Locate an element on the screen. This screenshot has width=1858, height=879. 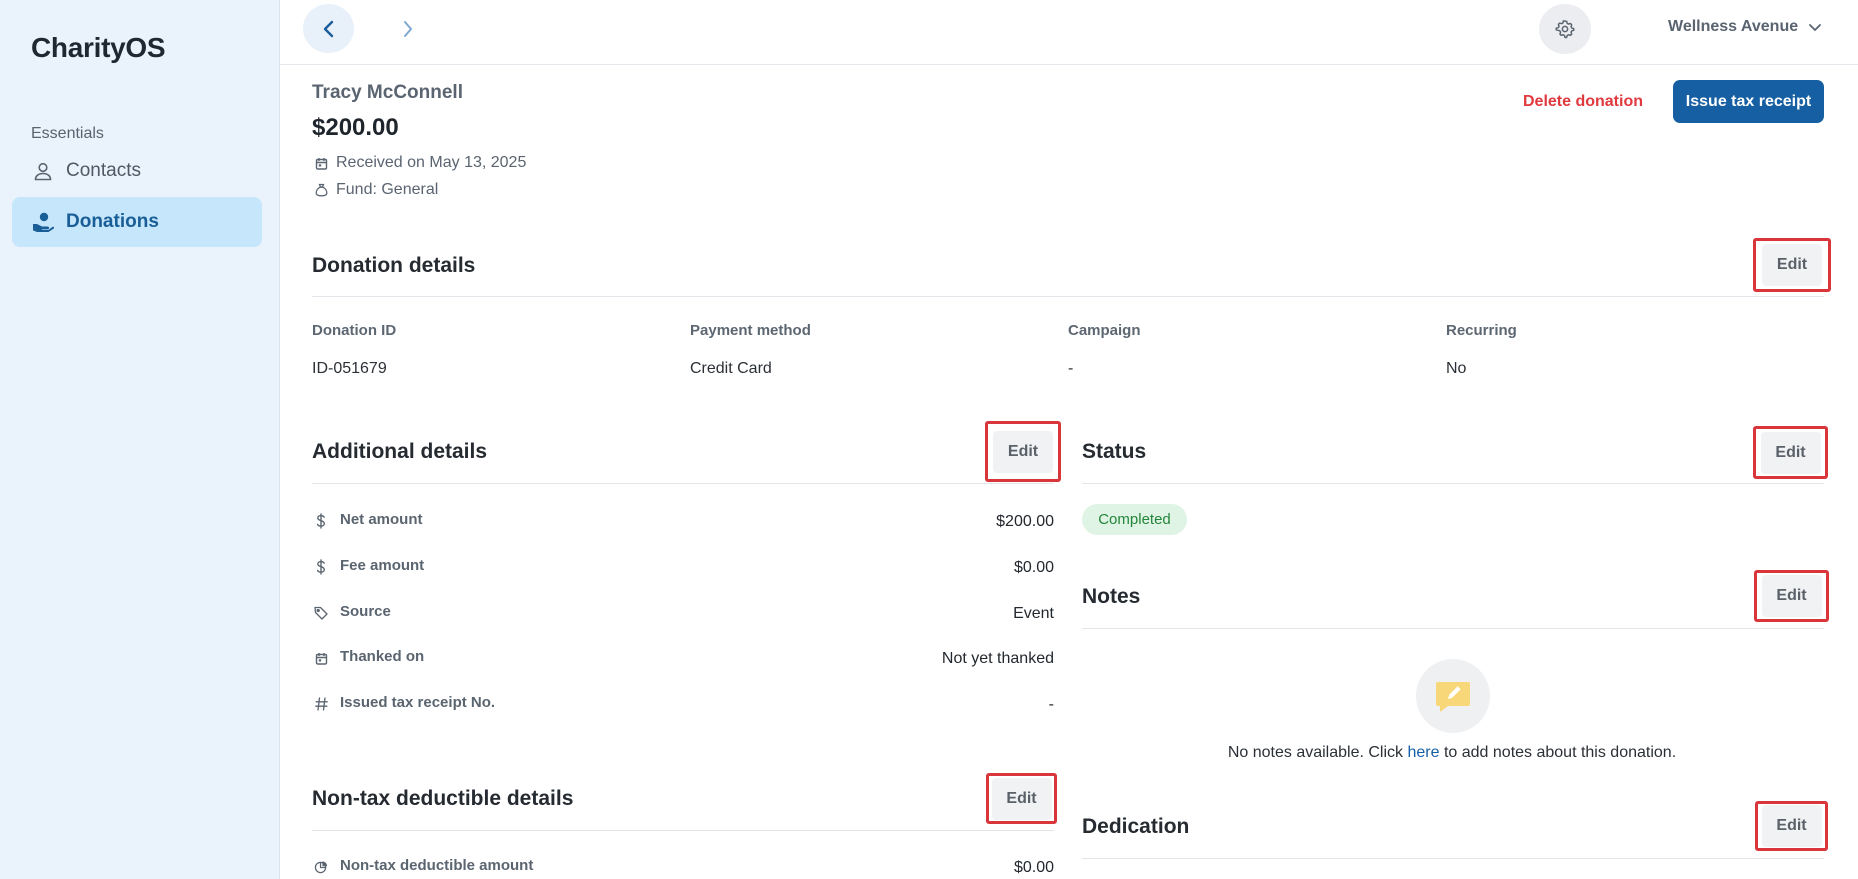
received-date: Received on May 13, 2025 is located at coordinates (420, 163).